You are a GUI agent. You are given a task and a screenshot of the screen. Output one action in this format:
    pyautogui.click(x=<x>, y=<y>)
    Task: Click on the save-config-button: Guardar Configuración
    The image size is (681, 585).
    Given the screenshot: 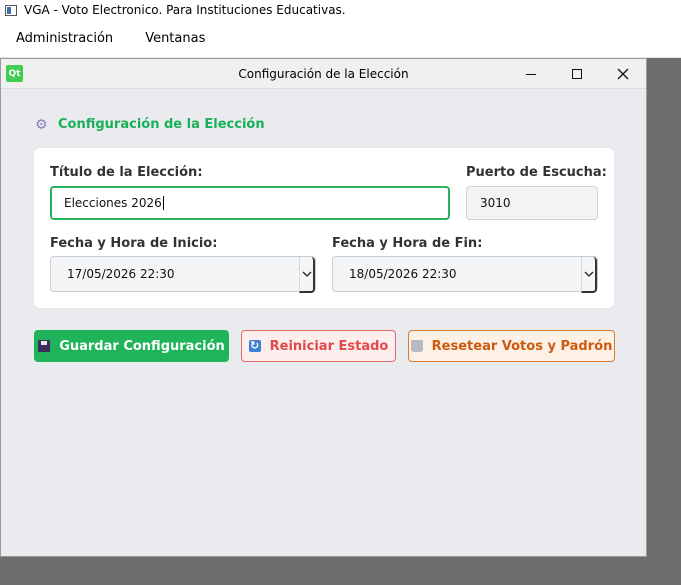 What is the action you would take?
    pyautogui.click(x=131, y=346)
    